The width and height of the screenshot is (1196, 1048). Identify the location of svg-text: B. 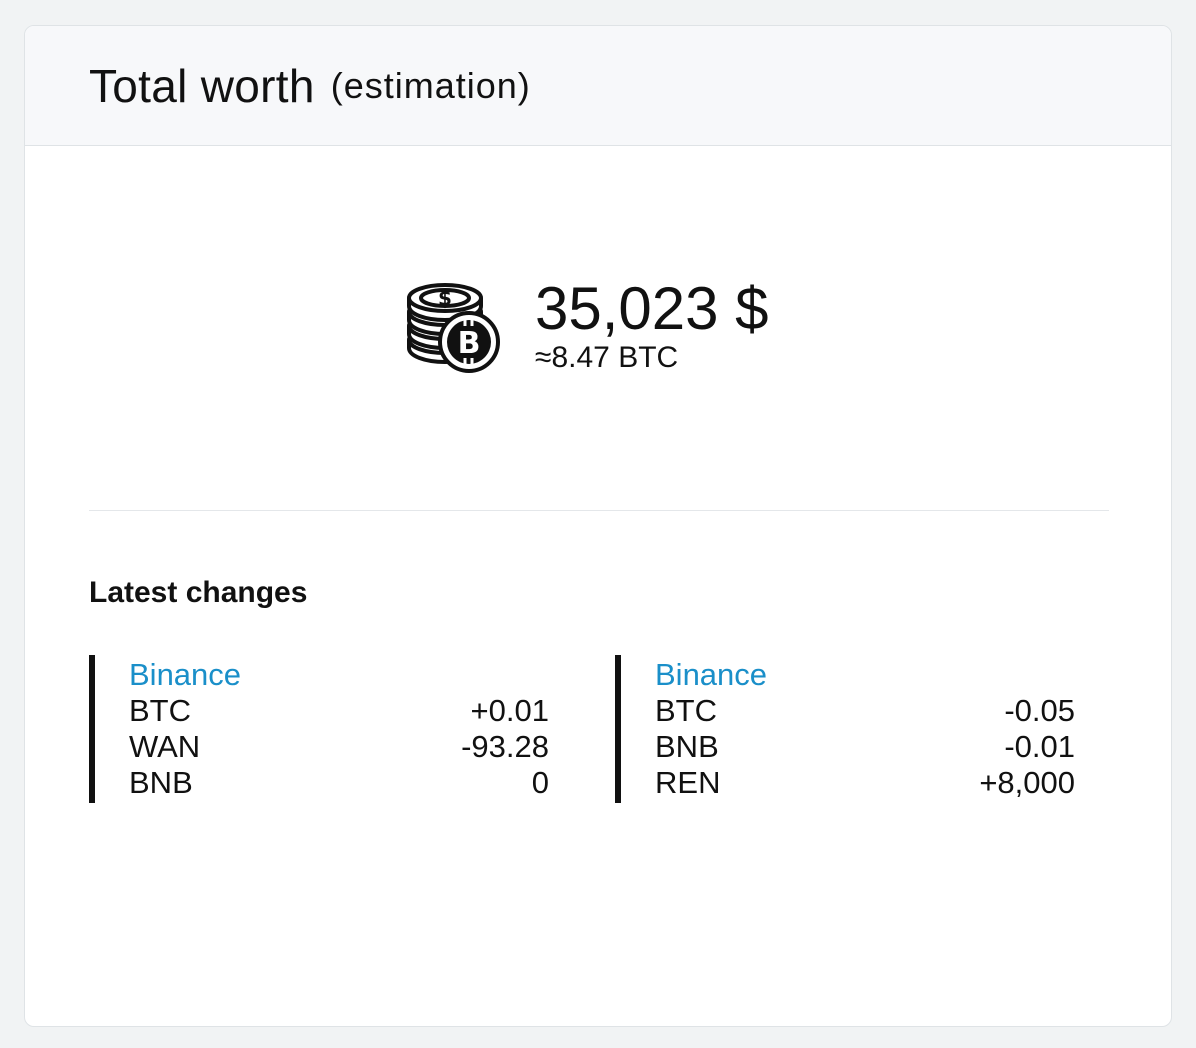
(469, 343).